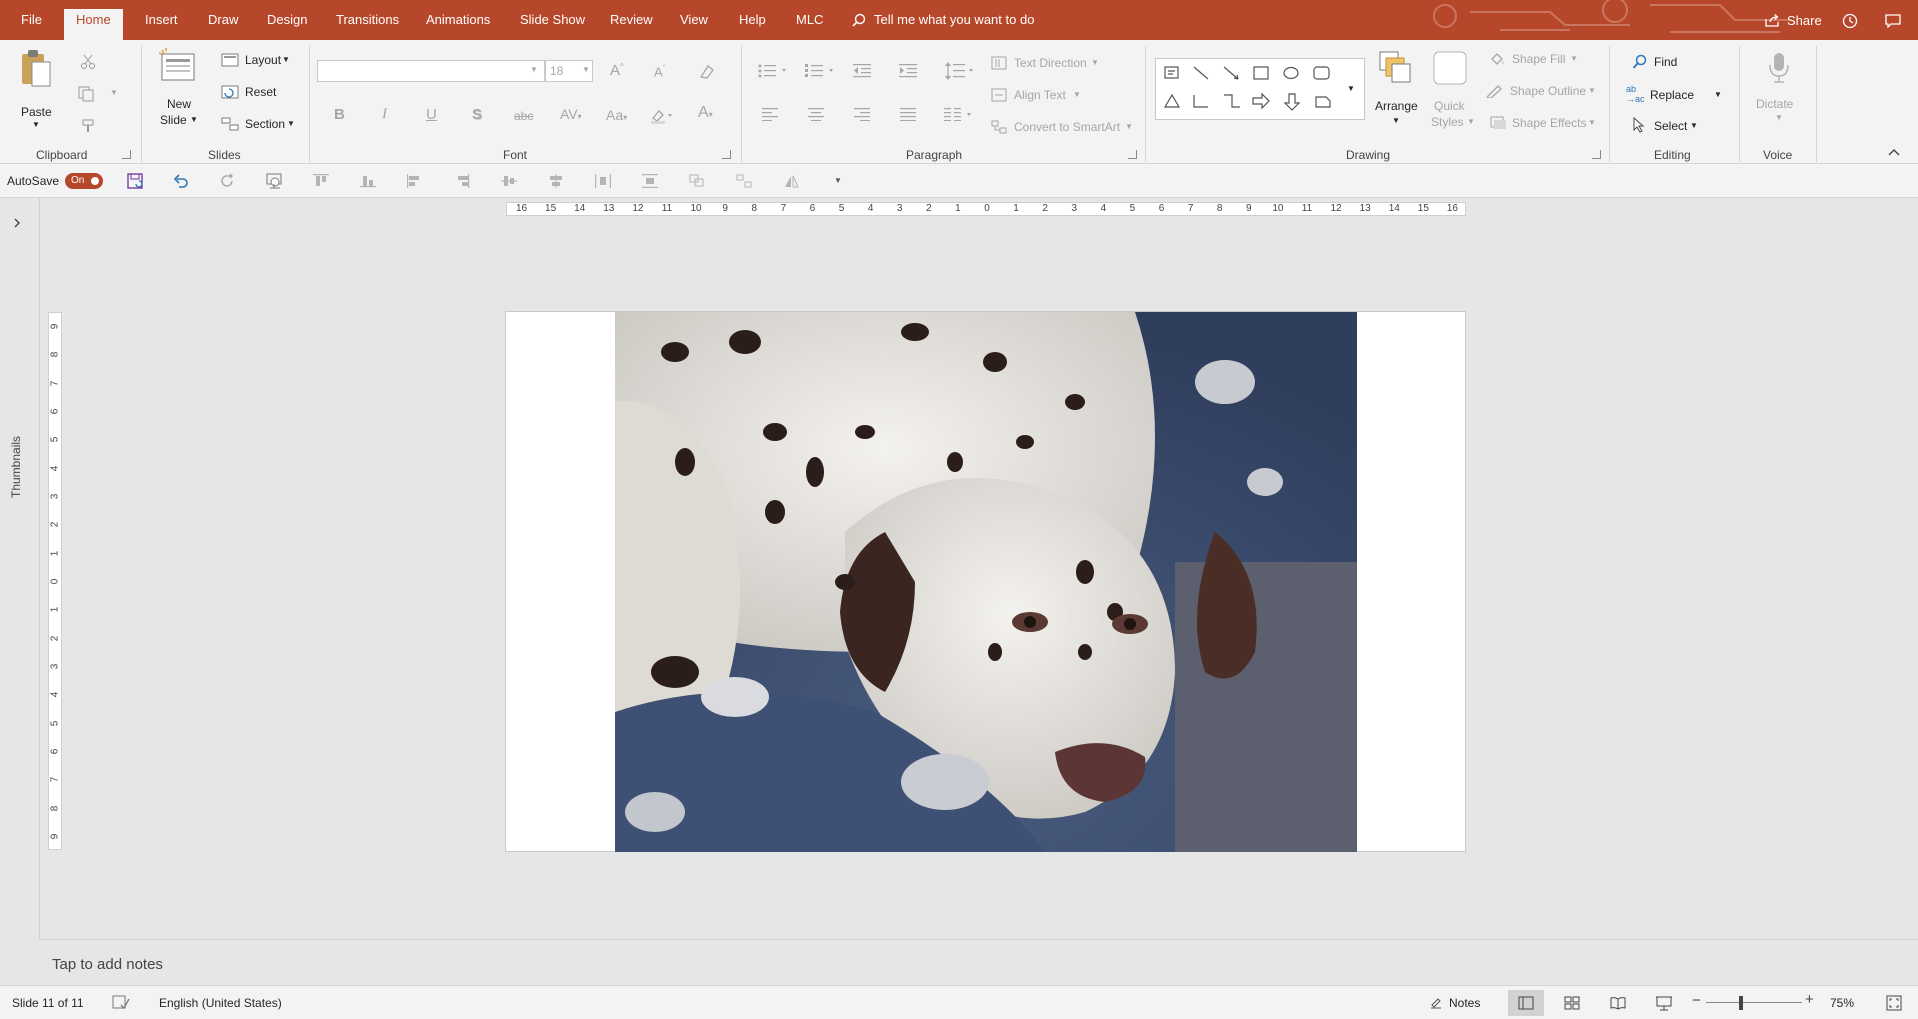 The height and width of the screenshot is (1019, 1918). I want to click on ungroup-icon, so click(744, 181).